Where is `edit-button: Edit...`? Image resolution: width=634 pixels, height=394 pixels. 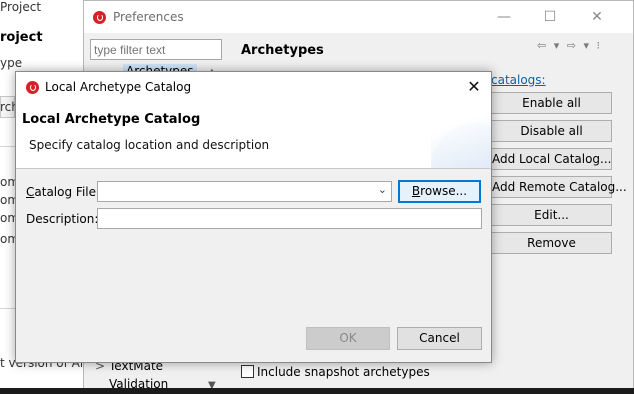
edit-button: Edit... is located at coordinates (551, 215).